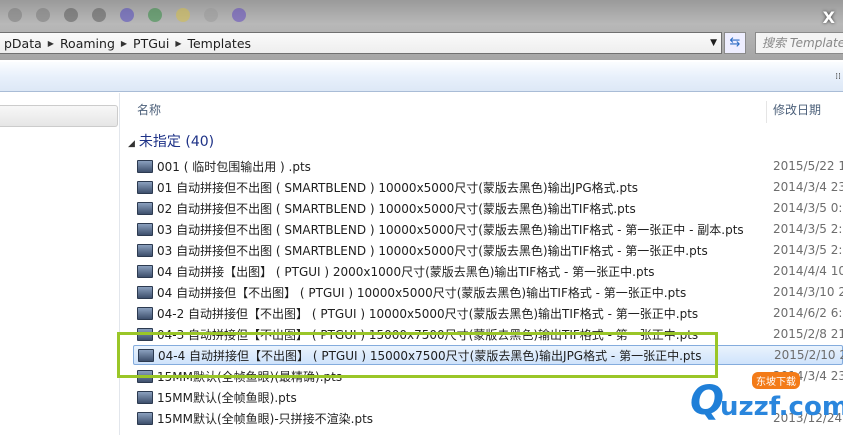 The width and height of the screenshot is (843, 435). Describe the element at coordinates (488, 166) in the screenshot. I see `file-row: 001 ( 临时包围输出用 ) .pts 2015/5/22 1` at that location.